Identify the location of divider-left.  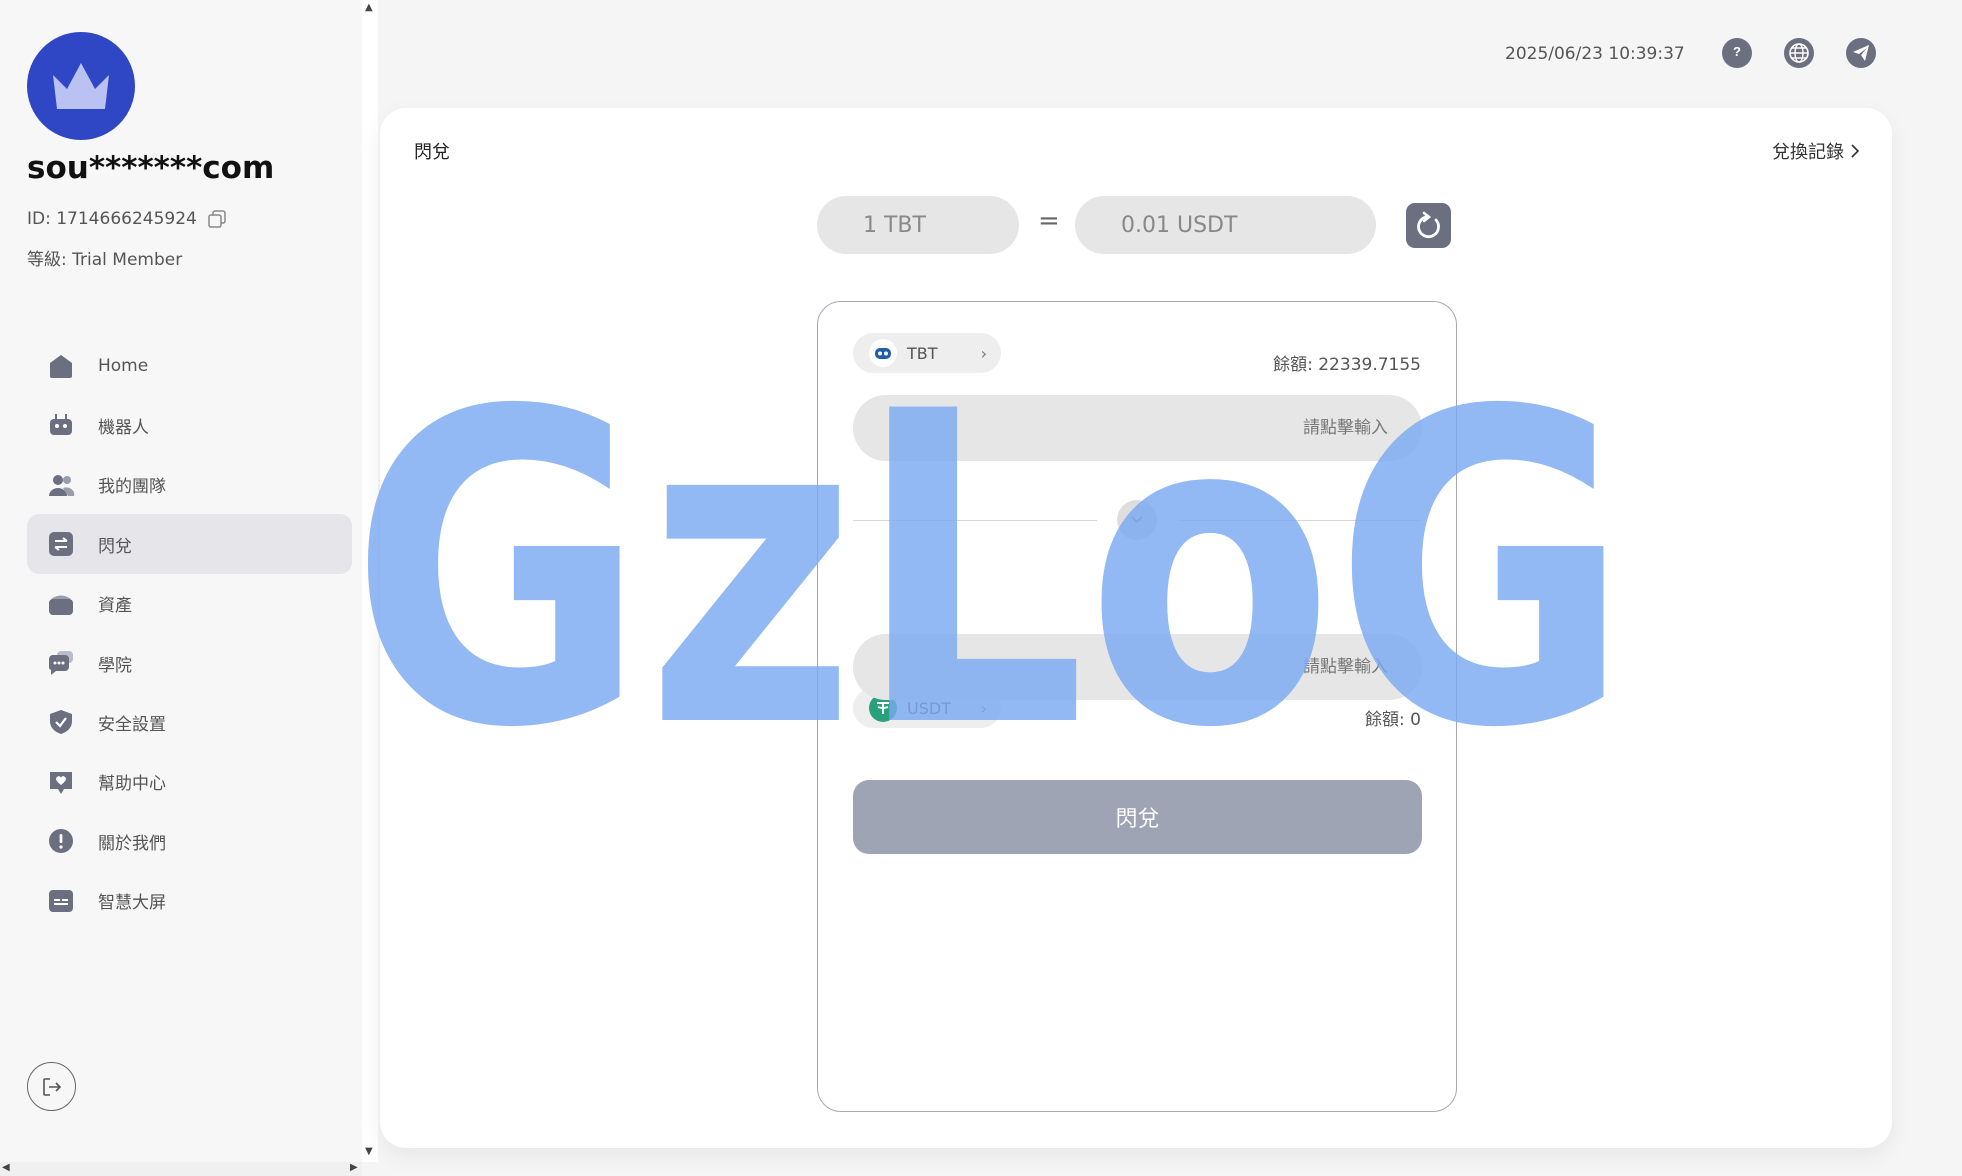
(975, 520).